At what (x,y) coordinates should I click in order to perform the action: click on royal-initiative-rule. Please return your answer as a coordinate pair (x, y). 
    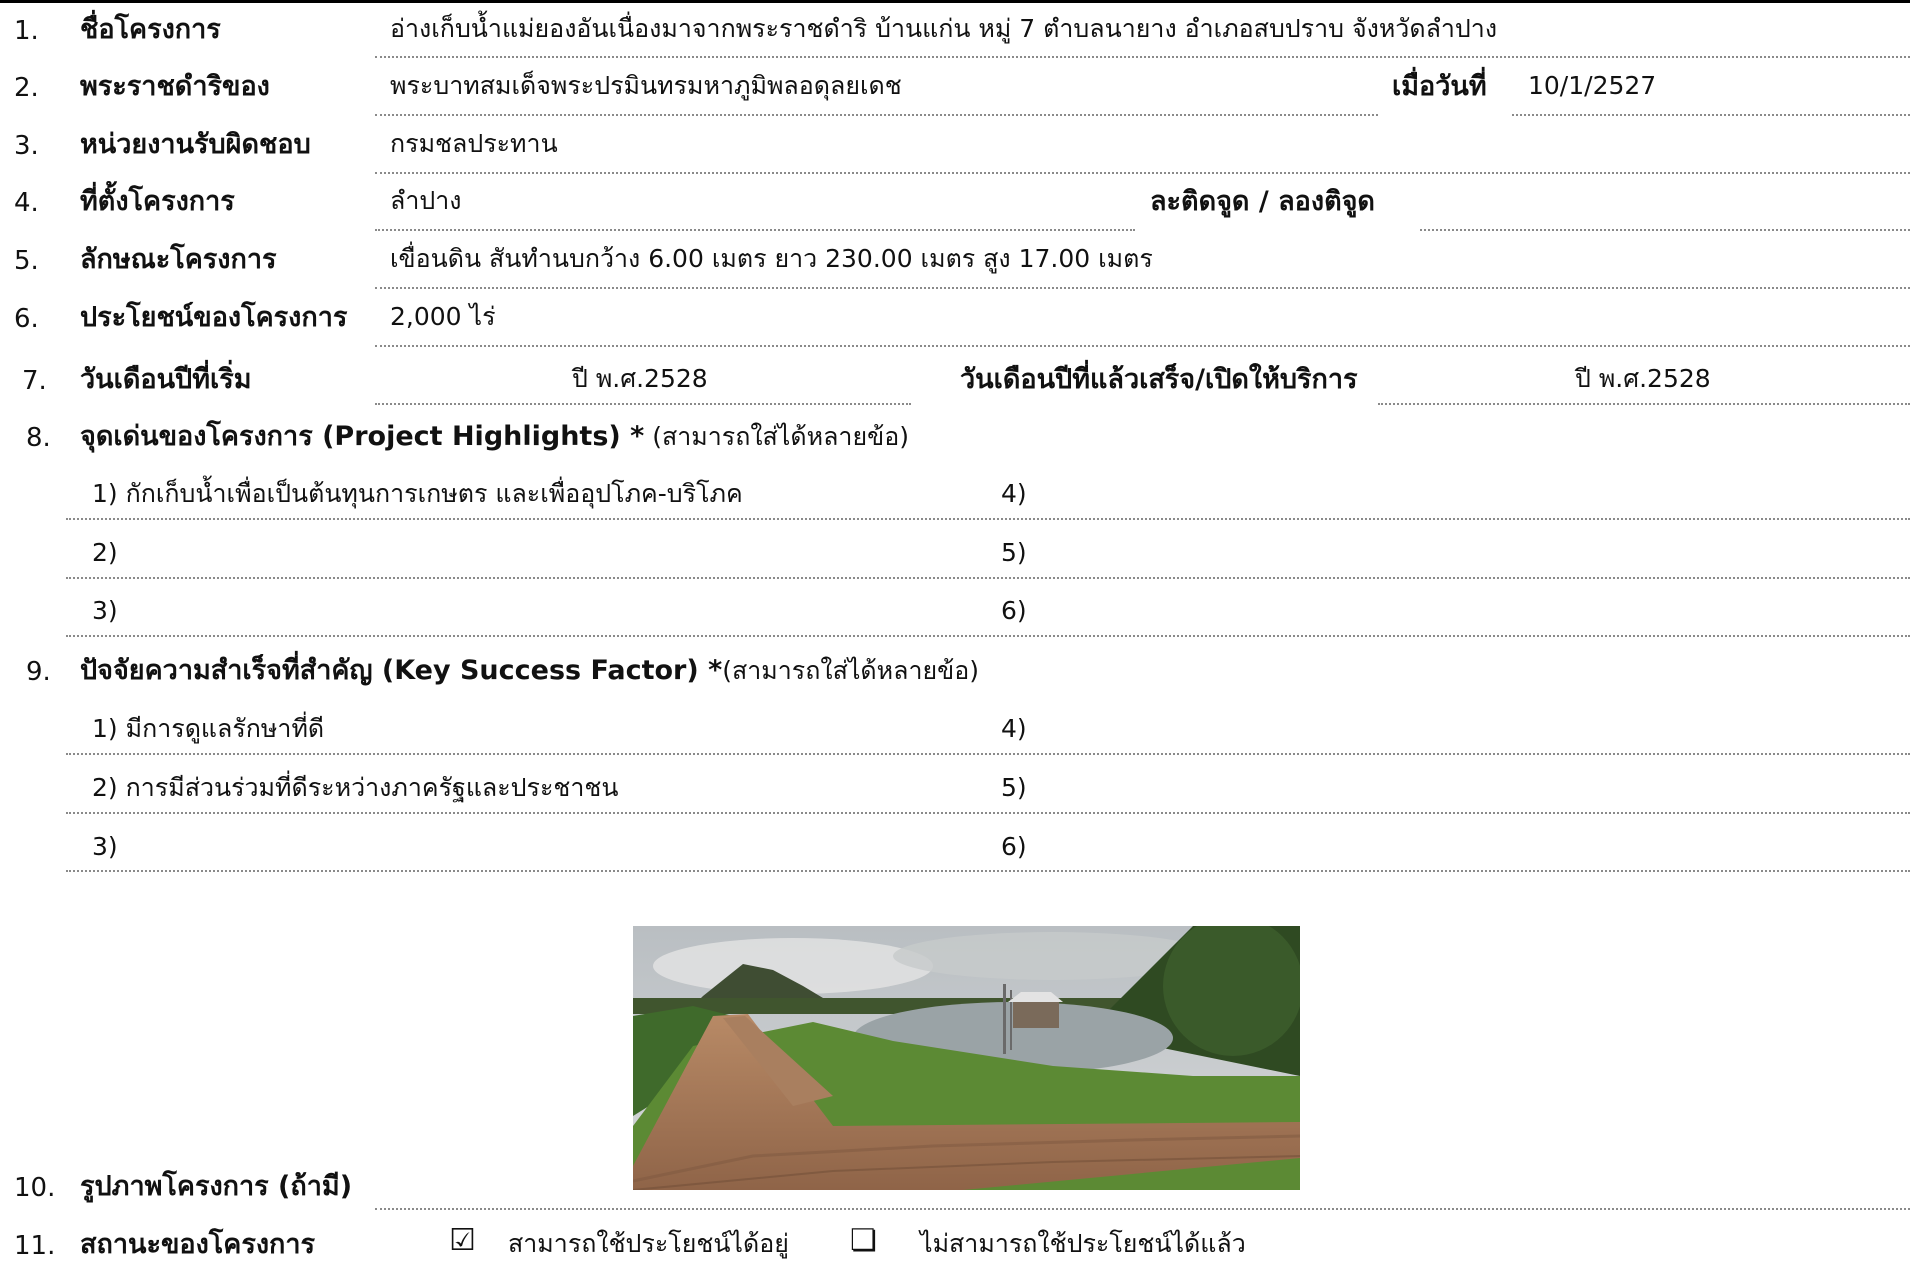
    Looking at the image, I should click on (876, 115).